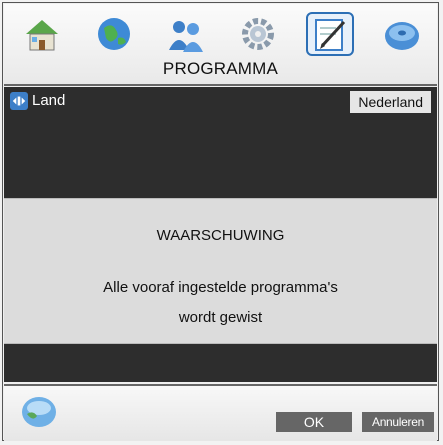  I want to click on selector-icon, so click(19, 101).